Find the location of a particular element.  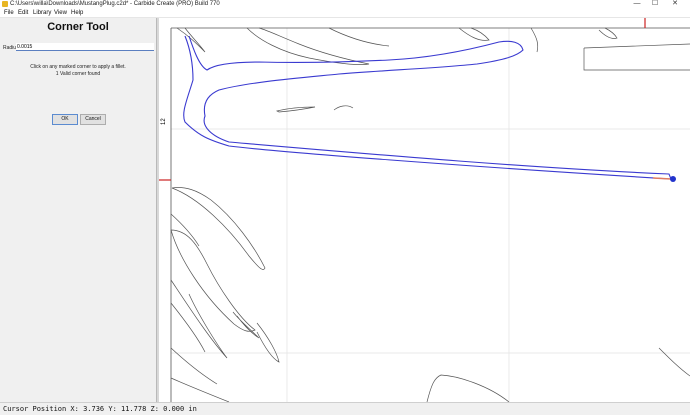

menu-edit: Edit is located at coordinates (23, 13).